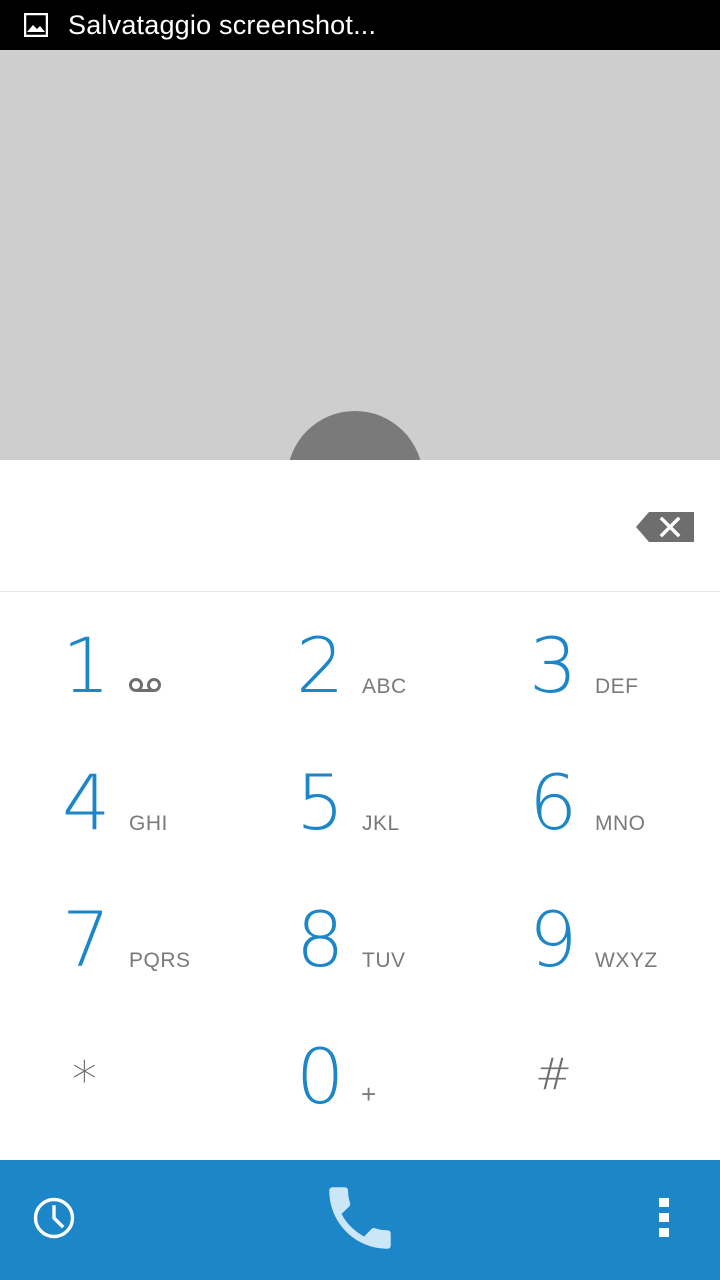  Describe the element at coordinates (320, 665) in the screenshot. I see `key-digit: 2` at that location.